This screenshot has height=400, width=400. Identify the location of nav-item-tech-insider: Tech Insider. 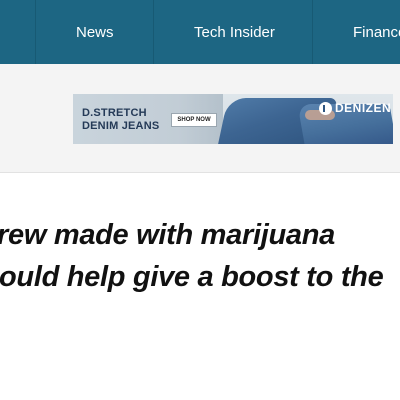
(234, 32).